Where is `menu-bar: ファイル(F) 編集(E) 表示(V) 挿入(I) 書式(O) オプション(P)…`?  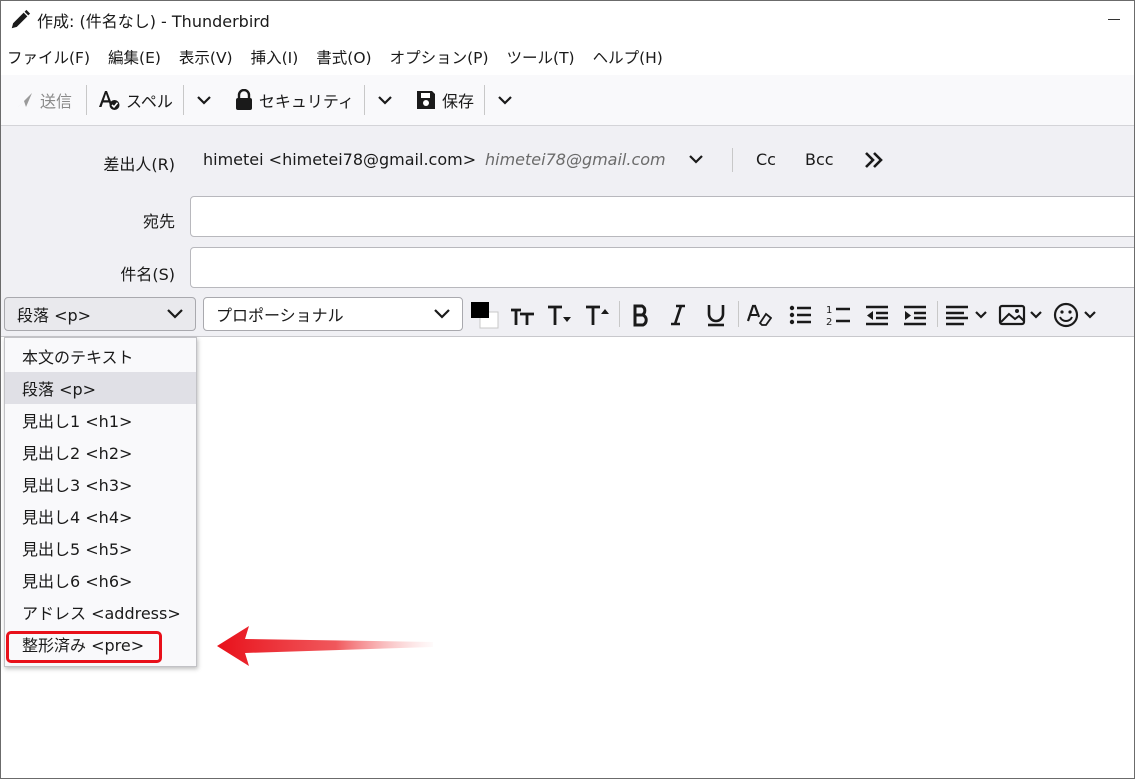 menu-bar: ファイル(F) 編集(E) 表示(V) 挿入(I) 書式(O) オプション(P)… is located at coordinates (567, 57).